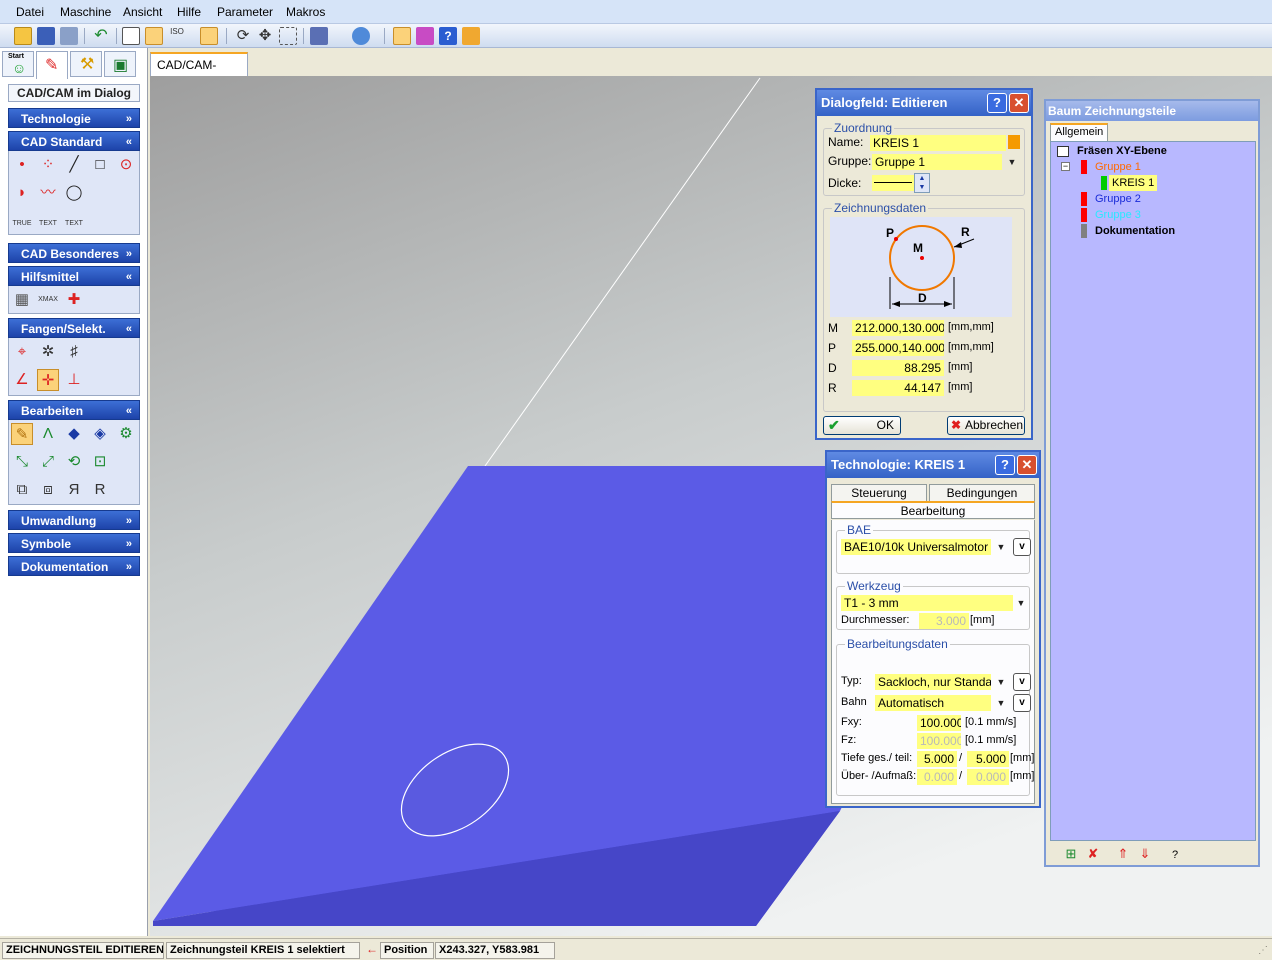 Image resolution: width=1272 pixels, height=960 pixels. Describe the element at coordinates (48, 193) in the screenshot. I see `polyline-icon: 〰` at that location.